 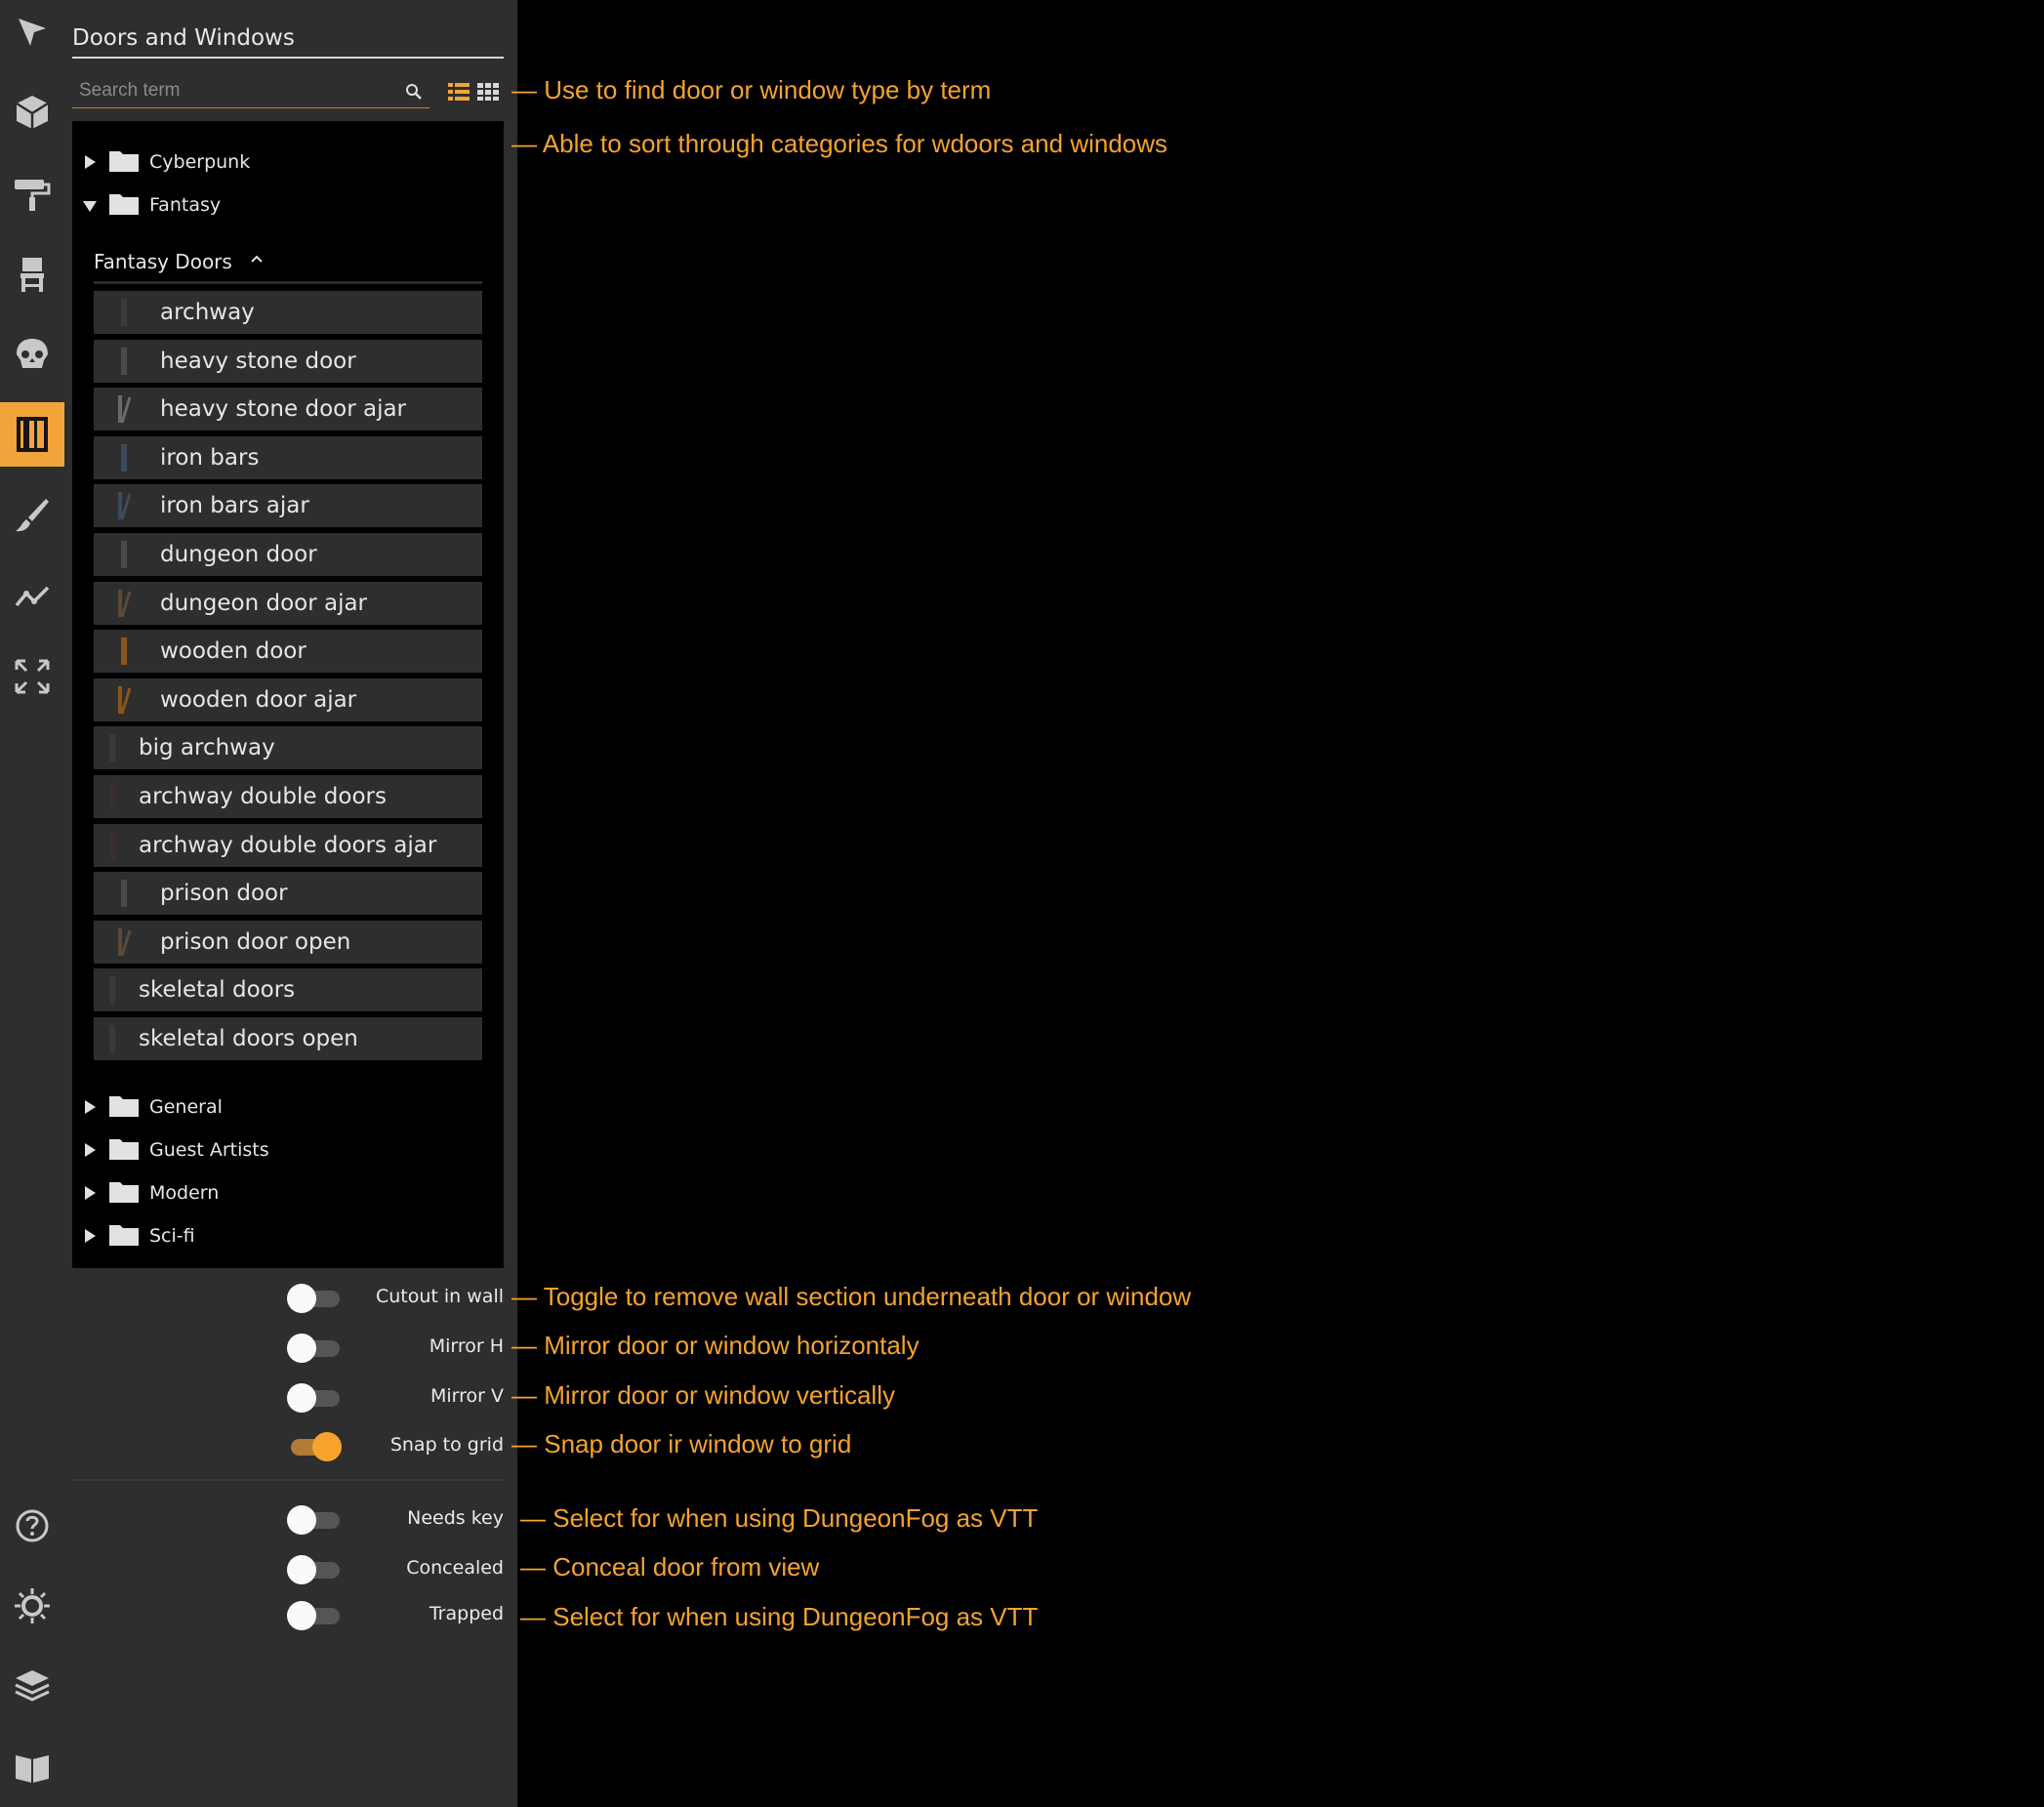 What do you see at coordinates (288, 457) in the screenshot?
I see `door-list-item: iron bars` at bounding box center [288, 457].